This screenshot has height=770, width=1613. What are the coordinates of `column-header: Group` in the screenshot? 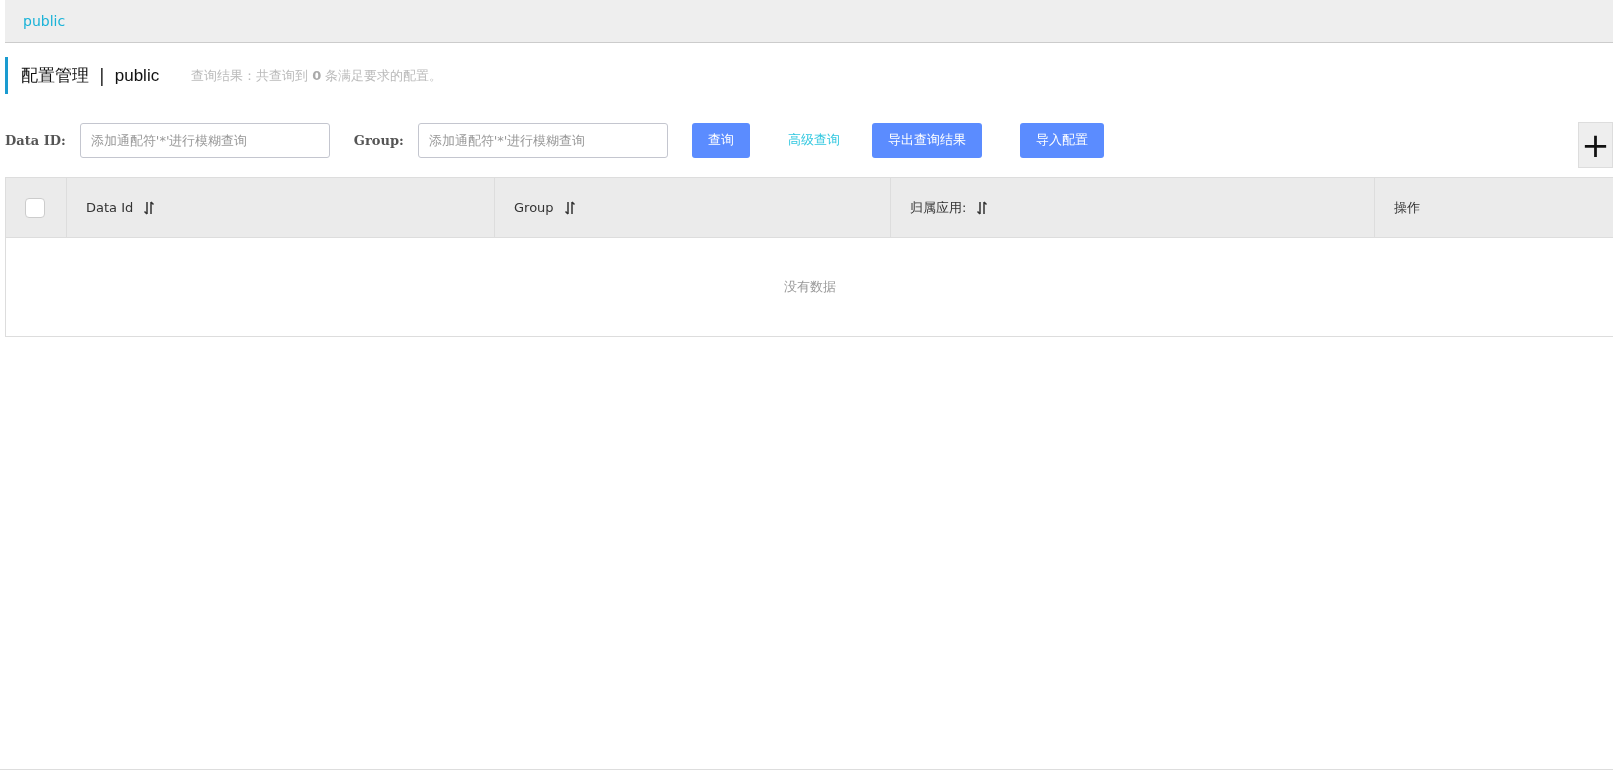 It's located at (534, 207).